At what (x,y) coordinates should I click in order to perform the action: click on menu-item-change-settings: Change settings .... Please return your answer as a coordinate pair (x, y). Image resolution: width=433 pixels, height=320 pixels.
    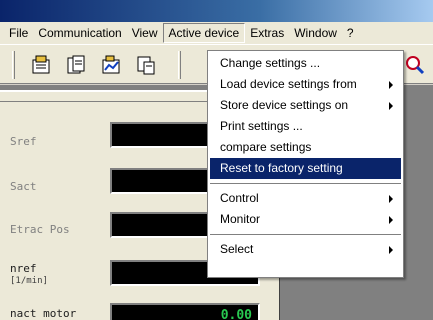
    Looking at the image, I should click on (305, 63).